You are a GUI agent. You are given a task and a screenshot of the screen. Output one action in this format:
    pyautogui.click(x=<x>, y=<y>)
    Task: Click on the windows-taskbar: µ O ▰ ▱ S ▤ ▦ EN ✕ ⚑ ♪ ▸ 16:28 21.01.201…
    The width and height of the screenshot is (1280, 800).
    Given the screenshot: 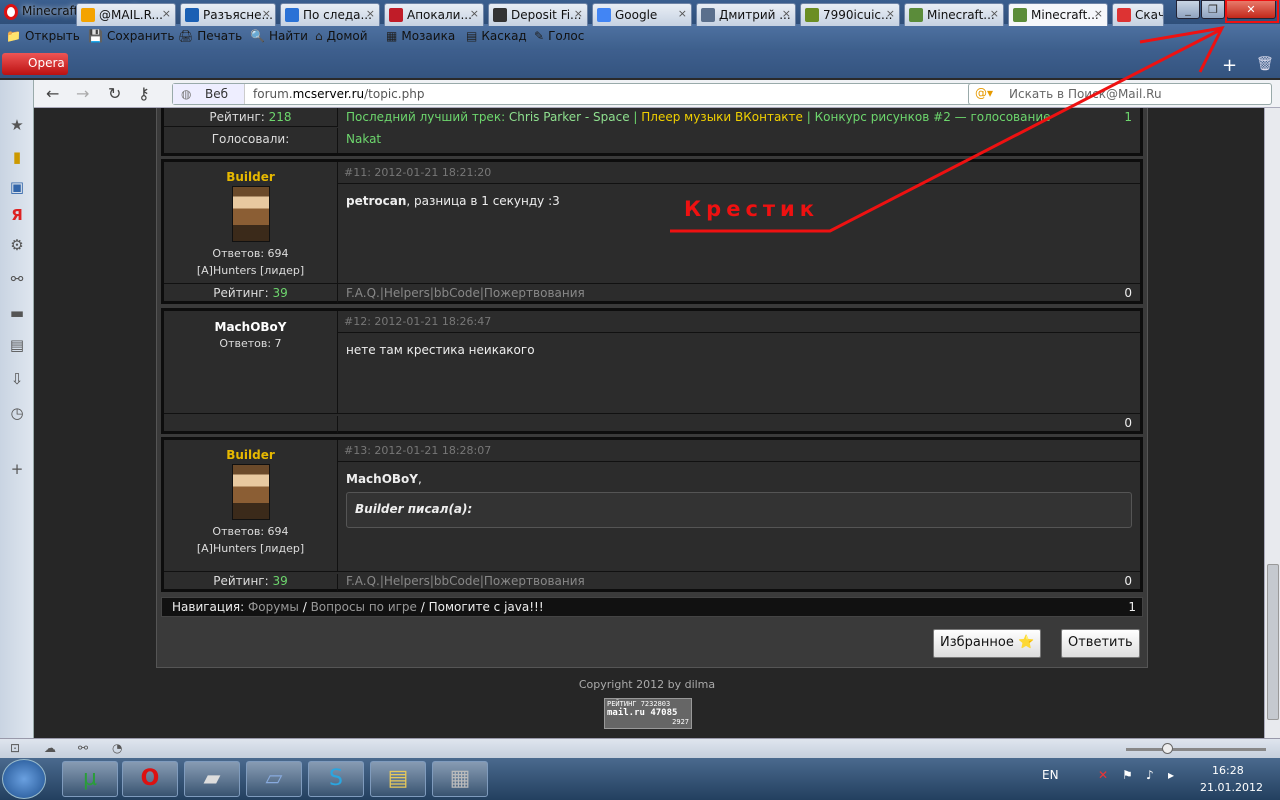 What is the action you would take?
    pyautogui.click(x=640, y=779)
    